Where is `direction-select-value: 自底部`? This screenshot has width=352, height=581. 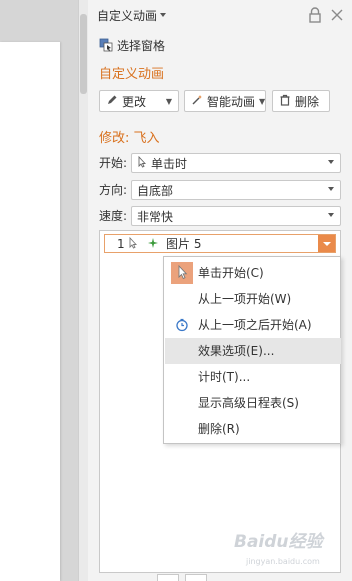 direction-select-value: 自底部 is located at coordinates (155, 190).